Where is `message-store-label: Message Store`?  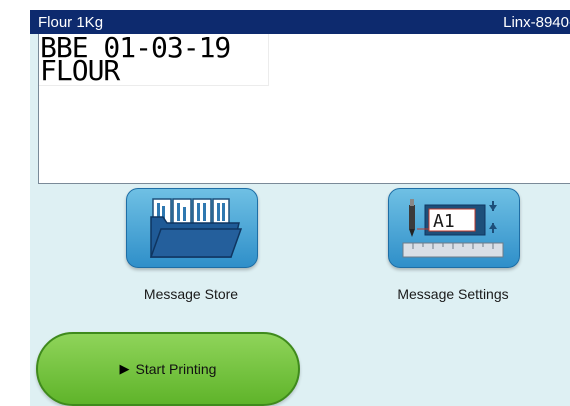 message-store-label: Message Store is located at coordinates (191, 294).